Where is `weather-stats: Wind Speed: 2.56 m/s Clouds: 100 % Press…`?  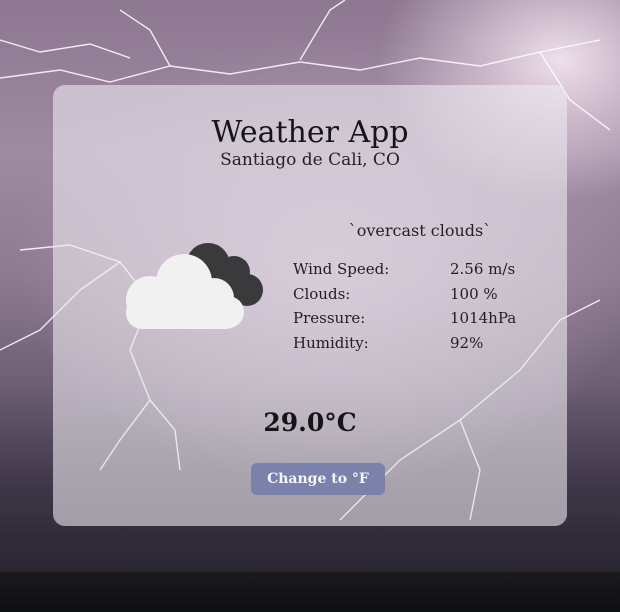
weather-stats: Wind Speed: 2.56 m/s Clouds: 100 % Press… is located at coordinates (413, 306).